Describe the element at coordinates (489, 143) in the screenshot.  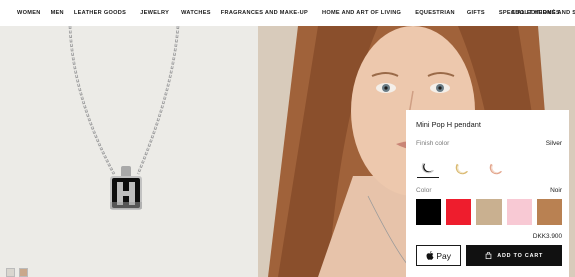
I see `finish-row: Finish color Silver` at that location.